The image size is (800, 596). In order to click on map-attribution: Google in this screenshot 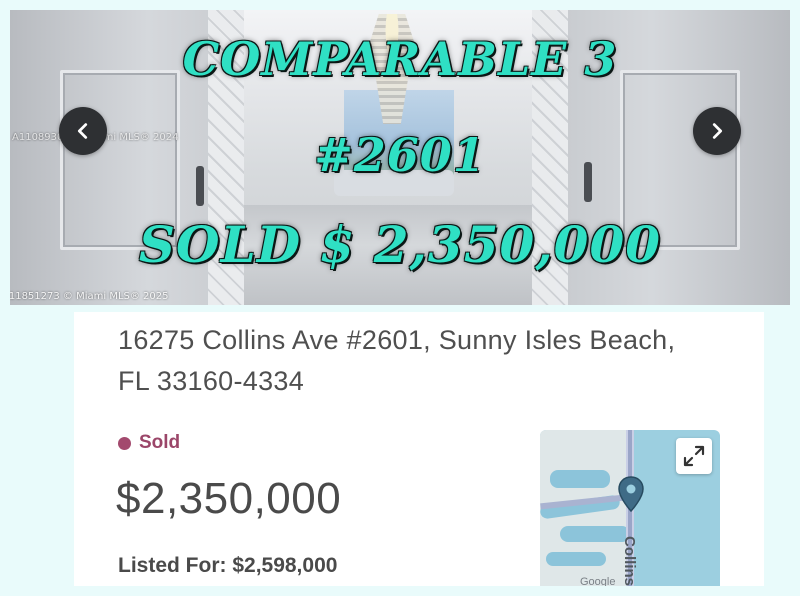, I will do `click(598, 581)`.